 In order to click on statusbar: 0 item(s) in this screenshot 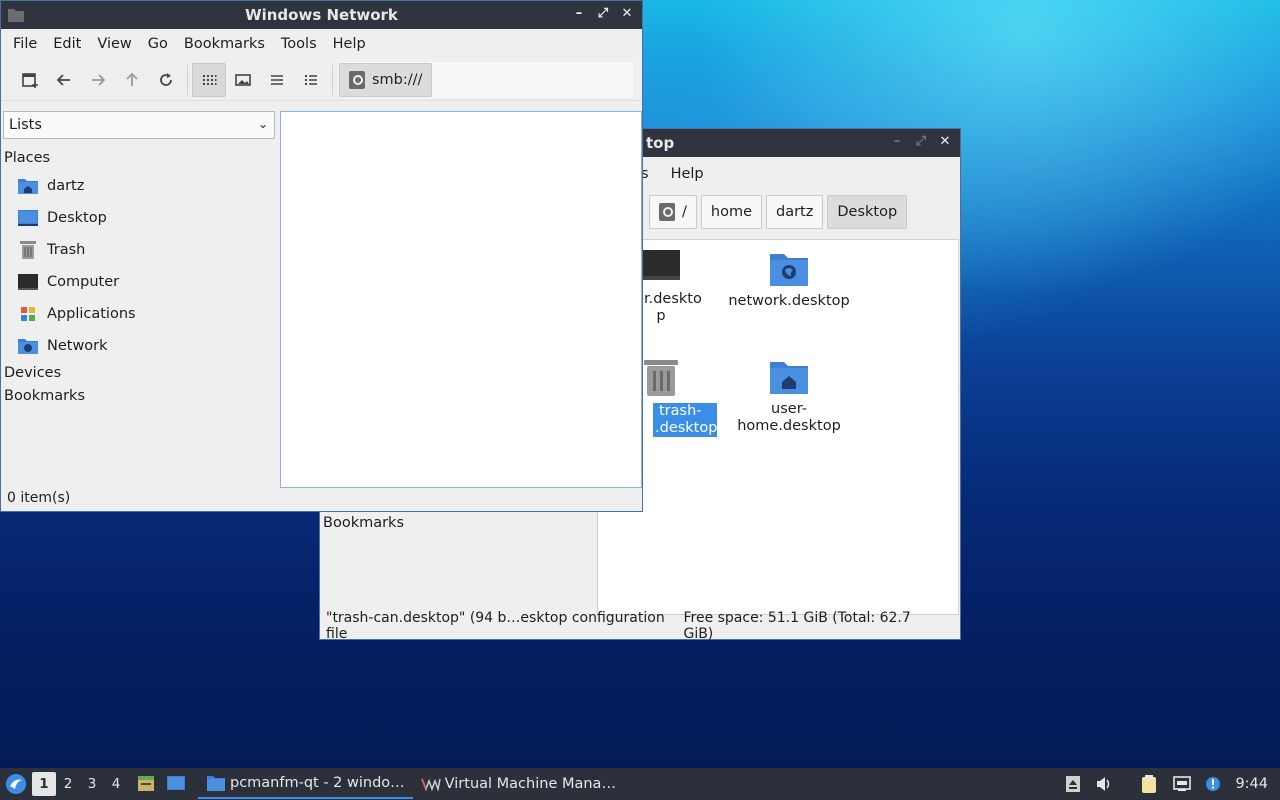, I will do `click(321, 498)`.